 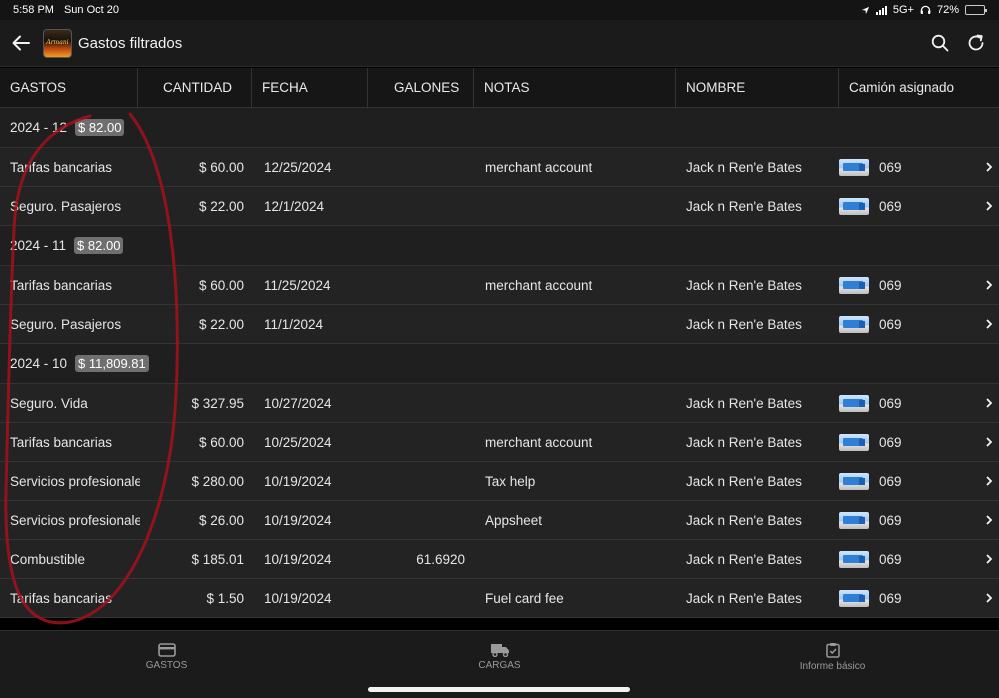 I want to click on column-header-fecha: FECHA, so click(x=310, y=87).